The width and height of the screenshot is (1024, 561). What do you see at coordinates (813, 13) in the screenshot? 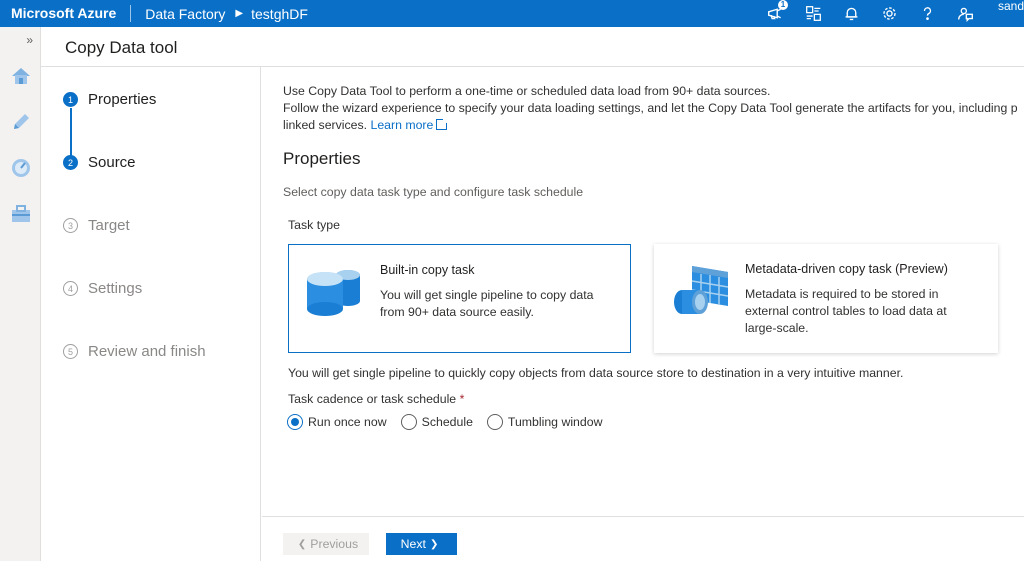
I see `directory-icon` at bounding box center [813, 13].